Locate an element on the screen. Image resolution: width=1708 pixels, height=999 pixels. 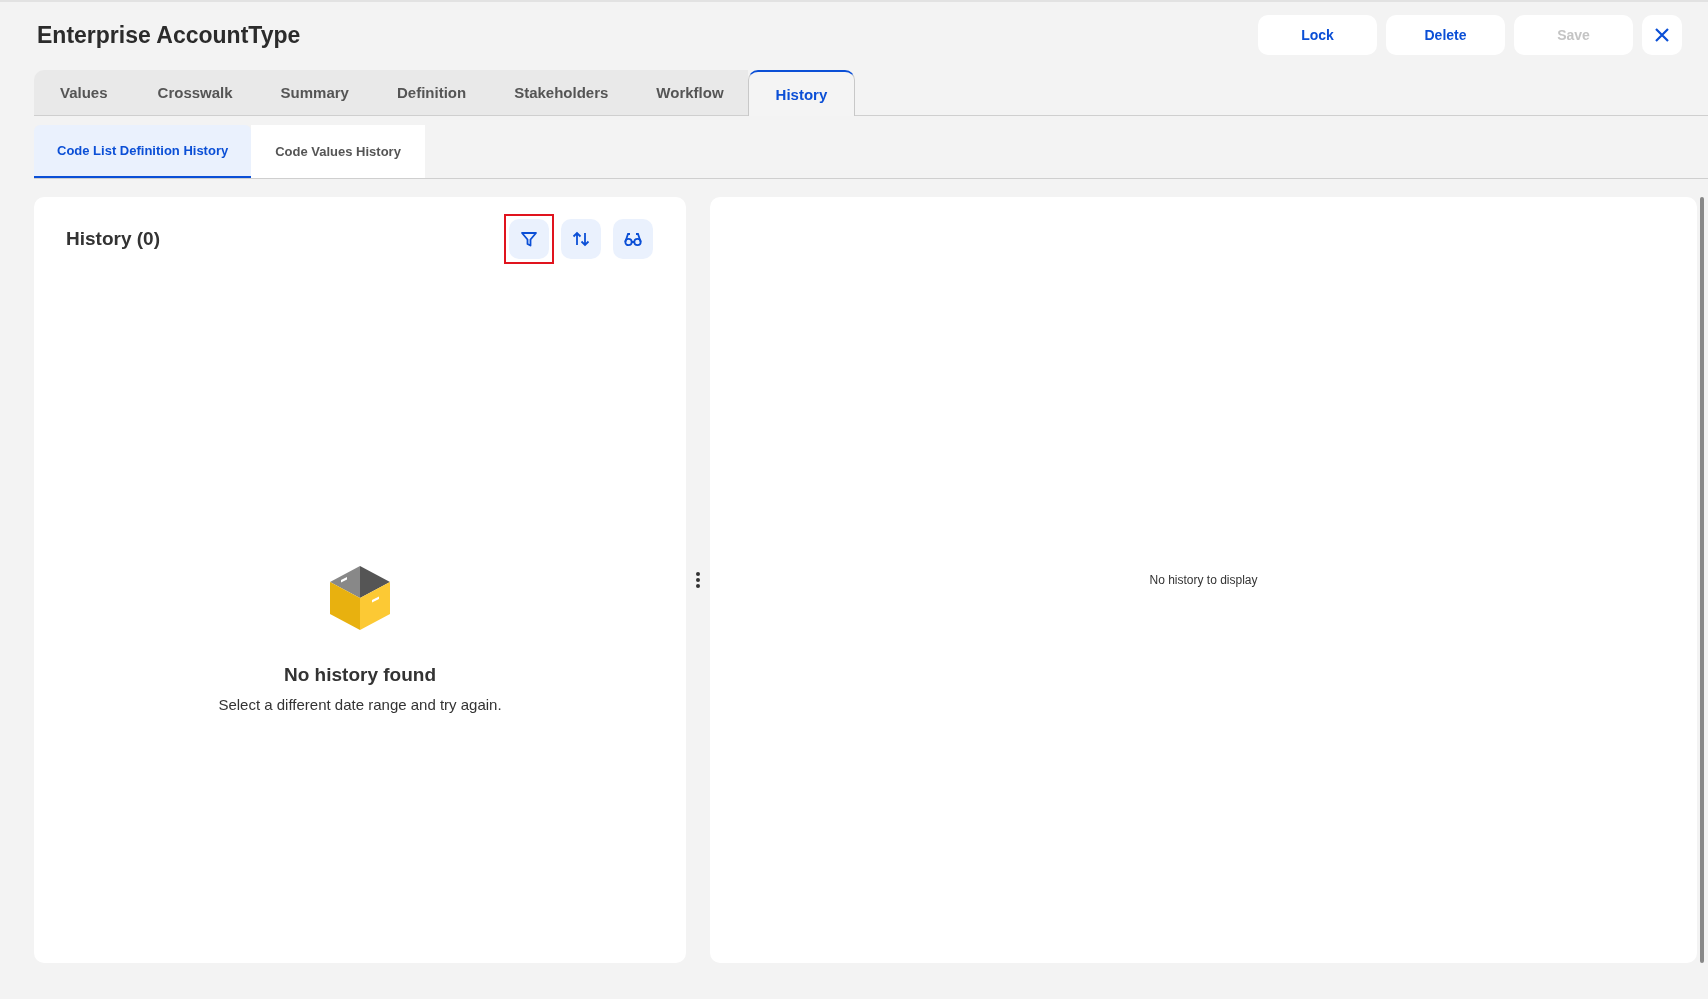
action-button: Lock is located at coordinates (1317, 35).